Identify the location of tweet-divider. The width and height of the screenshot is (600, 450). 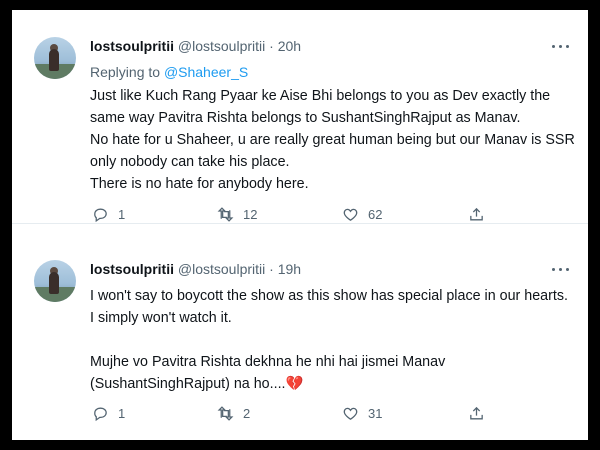
(300, 223).